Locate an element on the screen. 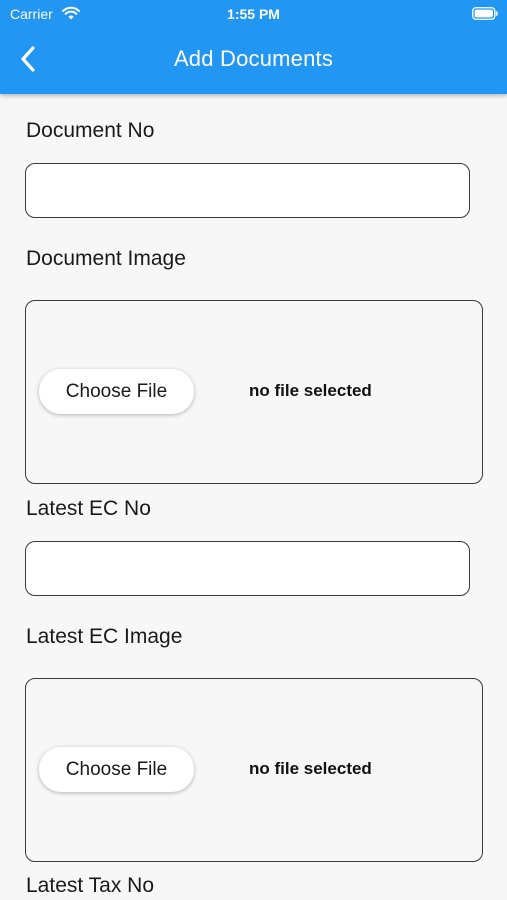 Image resolution: width=507 pixels, height=900 pixels. latest-ec-image-label: Latest EC Image is located at coordinates (104, 636).